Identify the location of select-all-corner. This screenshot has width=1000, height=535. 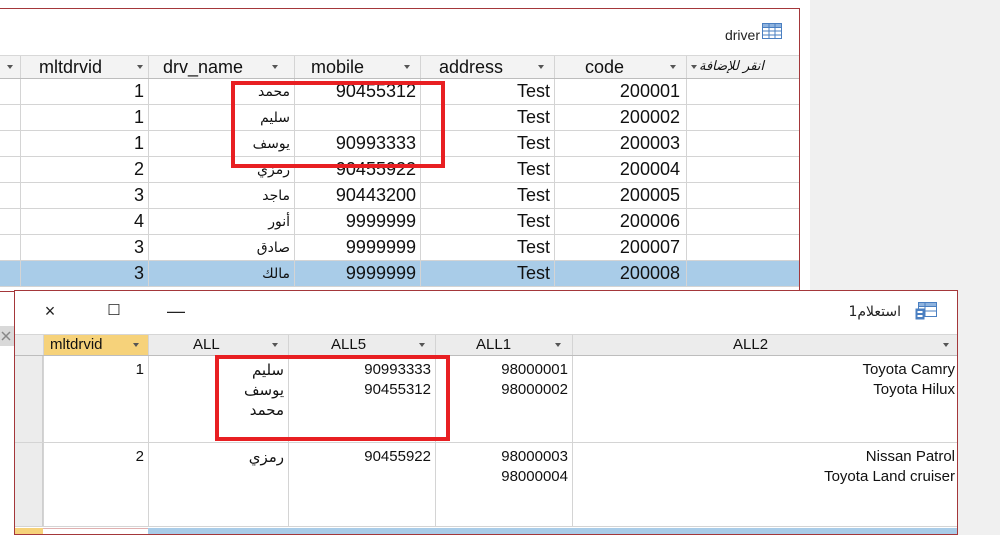
(29, 345).